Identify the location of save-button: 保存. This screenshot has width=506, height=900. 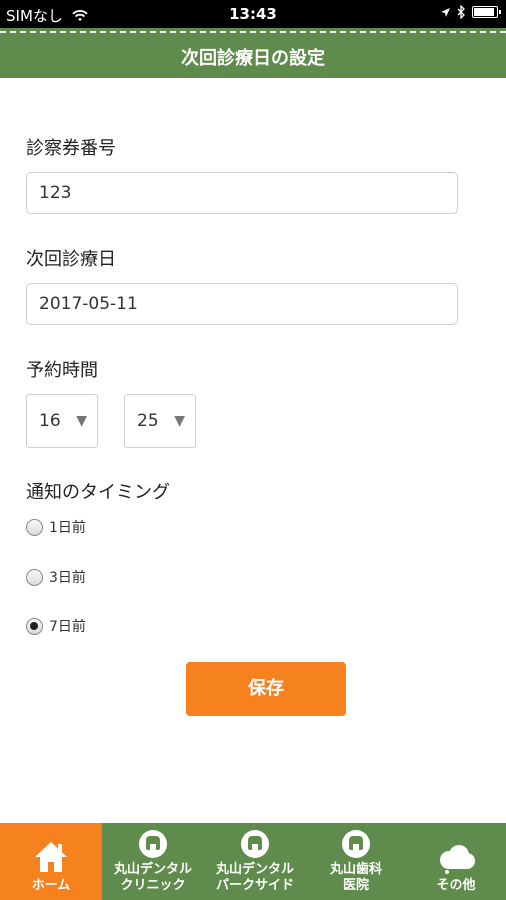
(266, 689).